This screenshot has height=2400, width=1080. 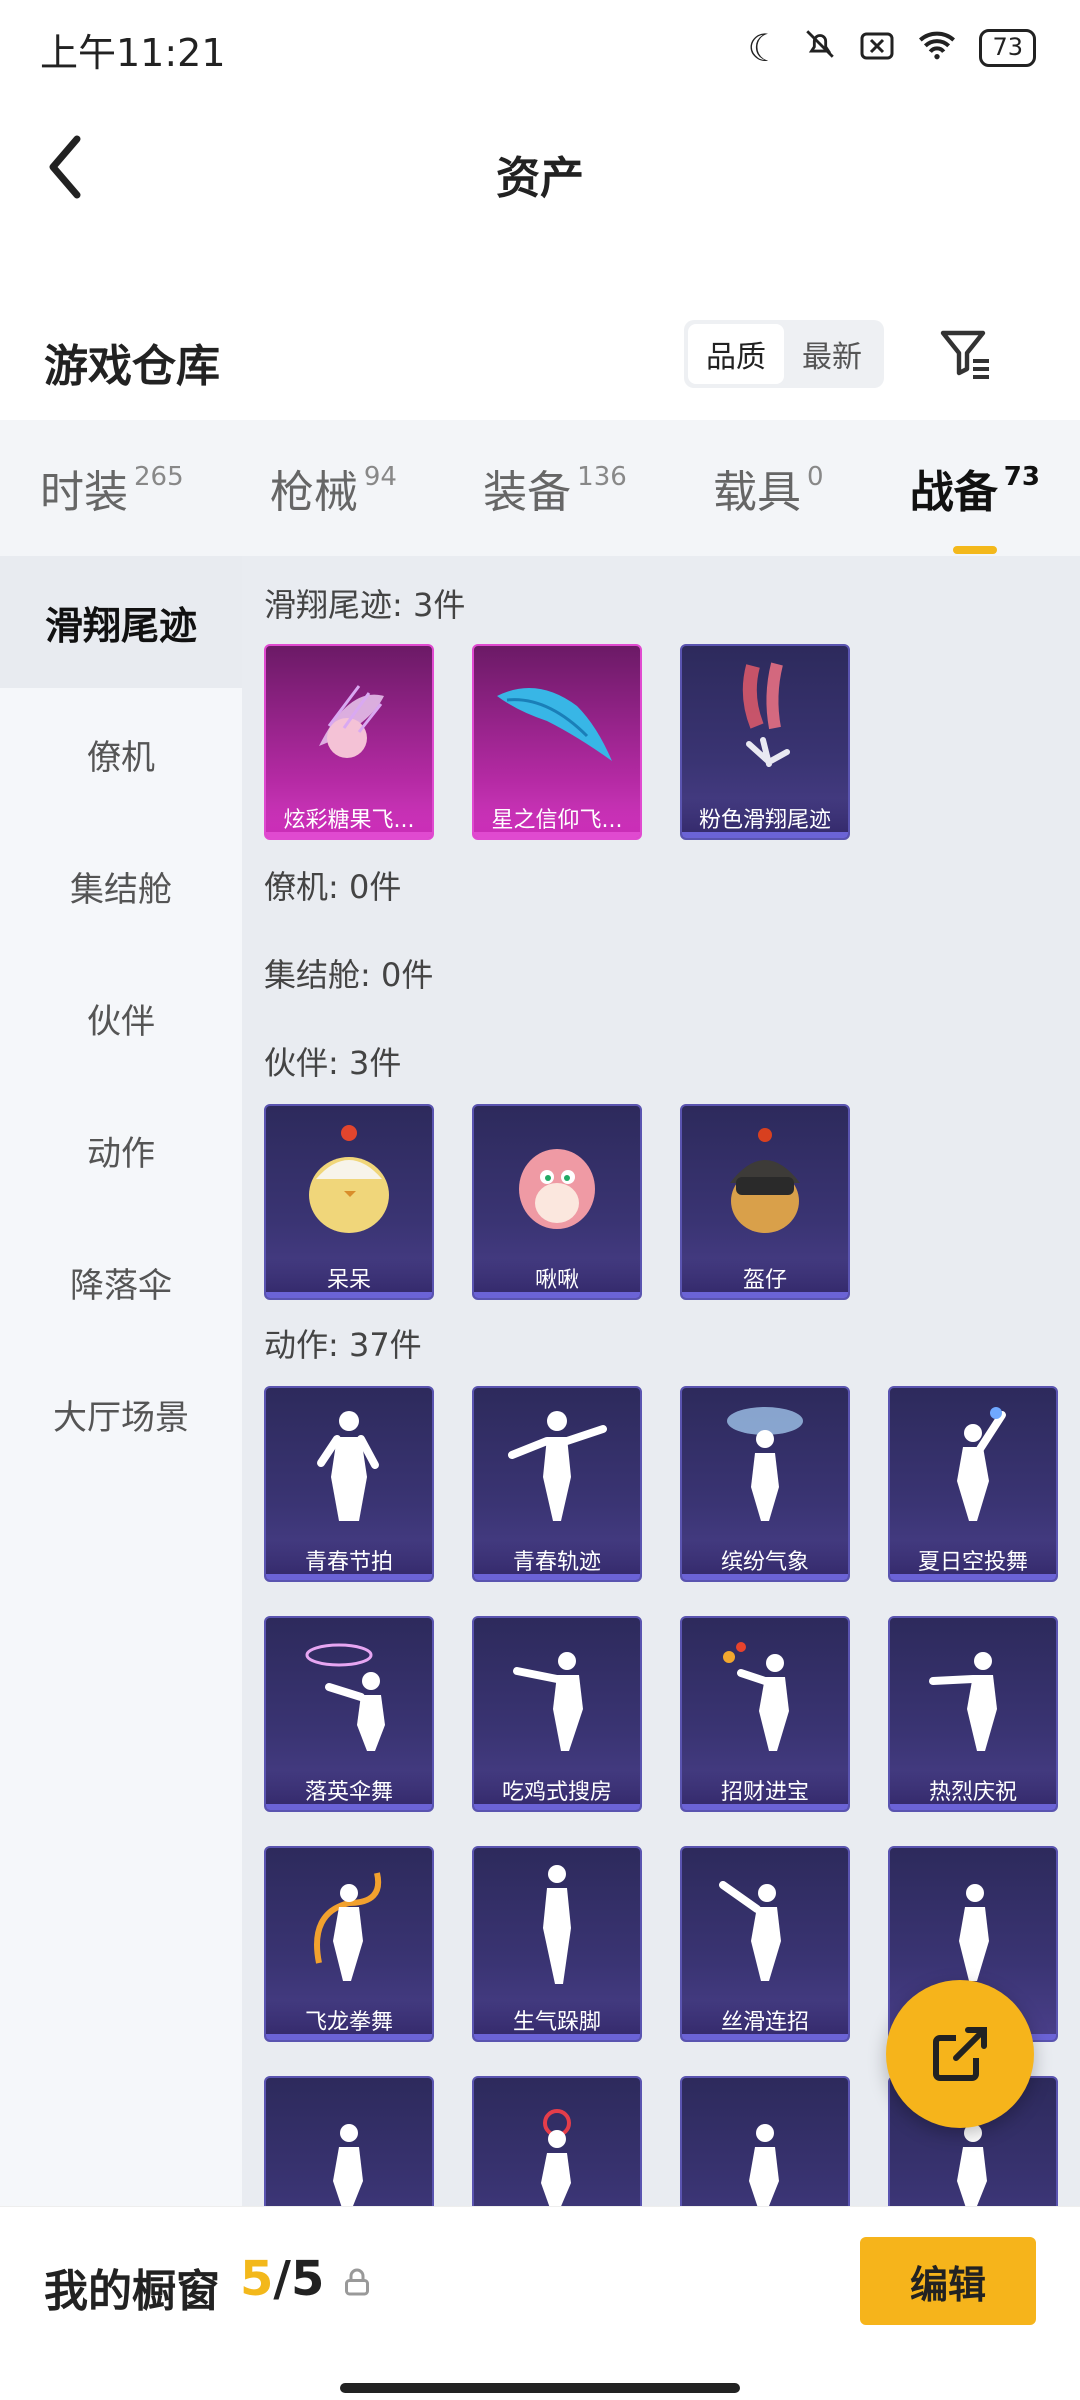 I want to click on section-title: 伙伴: 3件, so click(x=333, y=1063).